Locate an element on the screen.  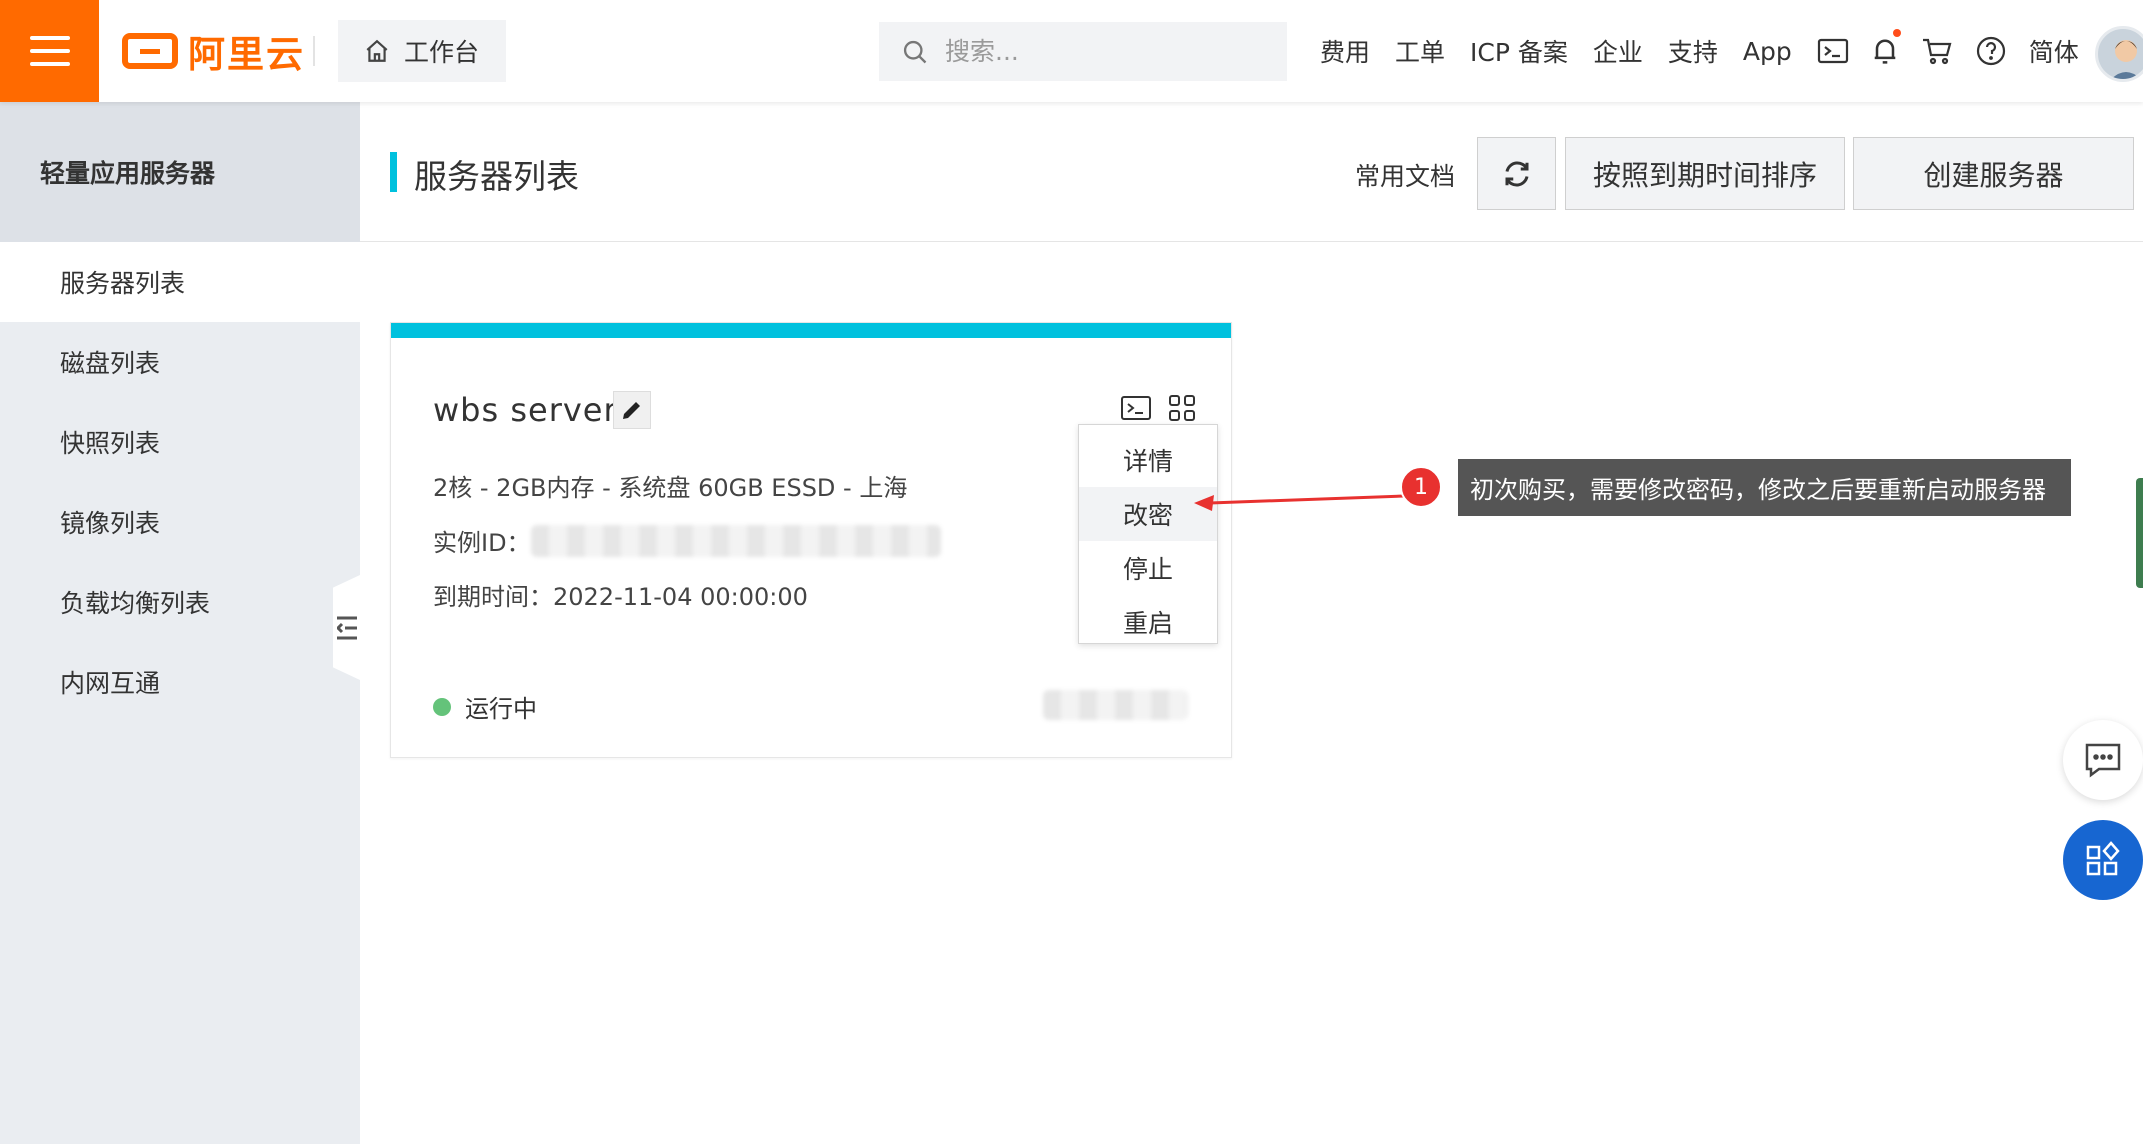
hamburger-menu-button is located at coordinates (49, 51).